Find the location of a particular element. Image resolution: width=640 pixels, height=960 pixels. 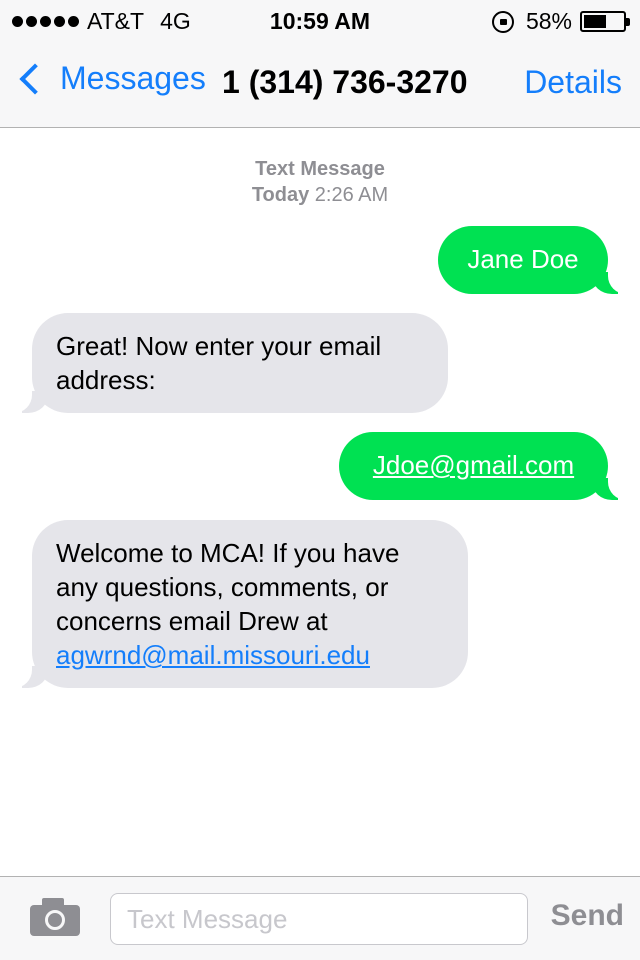

contact-title: 1 (314) 736-3270 is located at coordinates (345, 82).